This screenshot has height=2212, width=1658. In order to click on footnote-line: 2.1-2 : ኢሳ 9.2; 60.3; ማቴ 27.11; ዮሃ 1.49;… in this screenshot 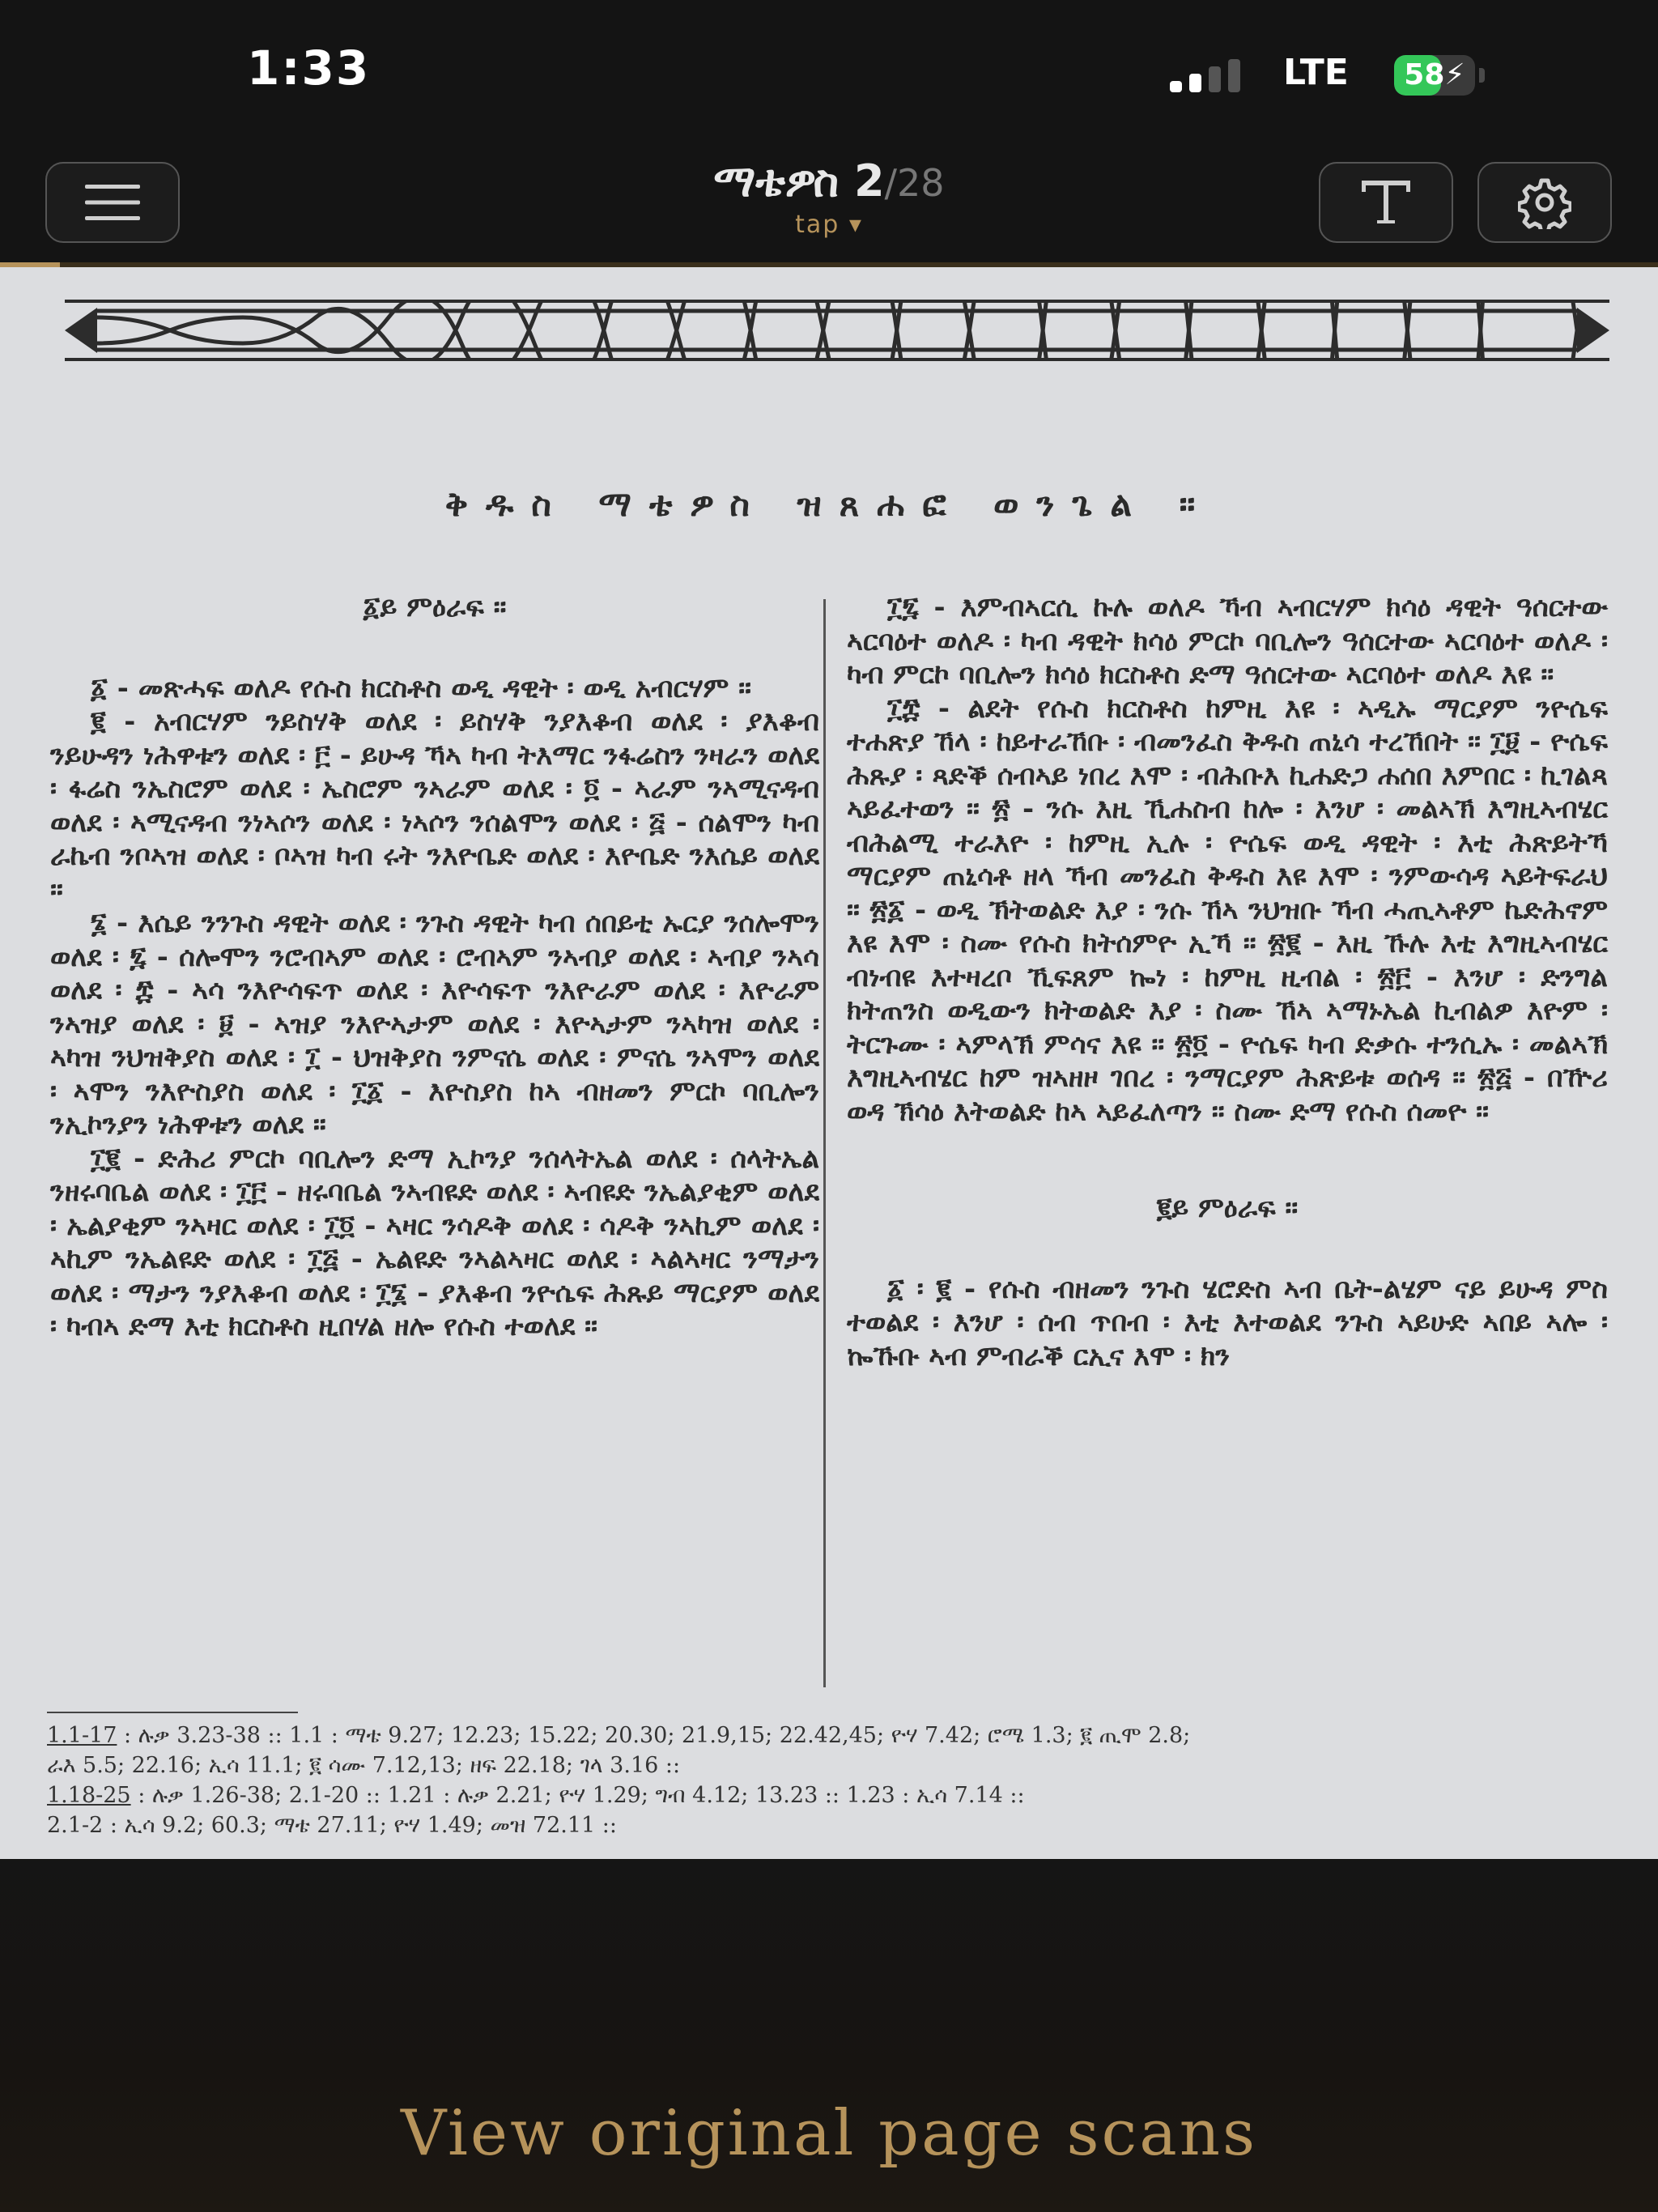, I will do `click(832, 1825)`.